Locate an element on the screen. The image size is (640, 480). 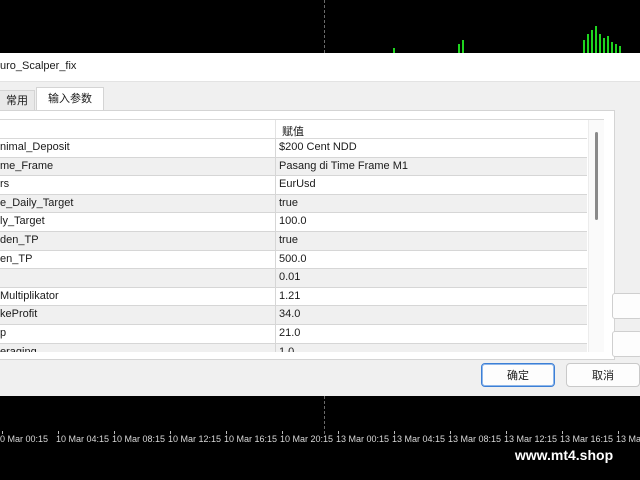
ok-button: 确定 is located at coordinates (518, 375).